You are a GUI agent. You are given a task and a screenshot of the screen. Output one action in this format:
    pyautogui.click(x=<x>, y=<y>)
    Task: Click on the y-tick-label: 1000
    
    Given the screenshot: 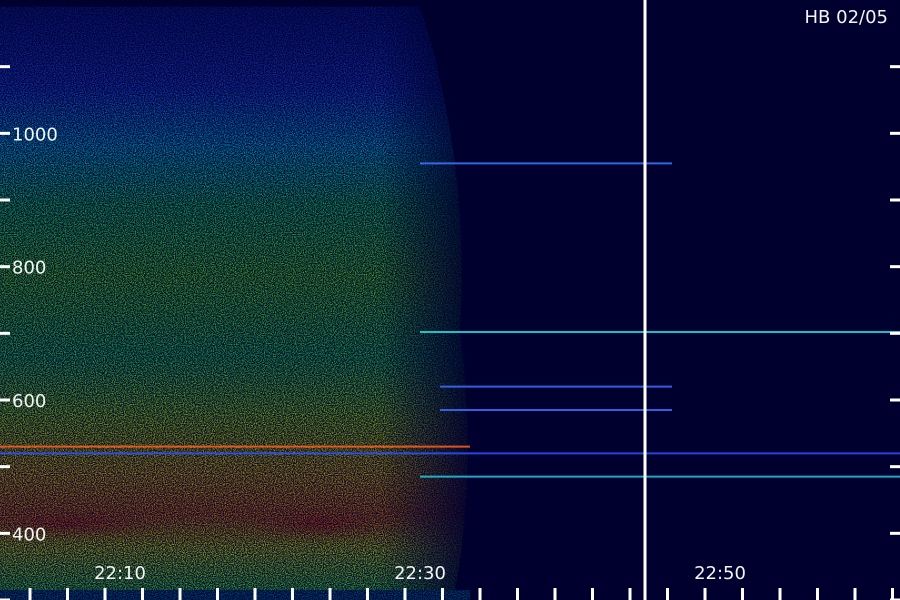 What is the action you would take?
    pyautogui.click(x=35, y=134)
    